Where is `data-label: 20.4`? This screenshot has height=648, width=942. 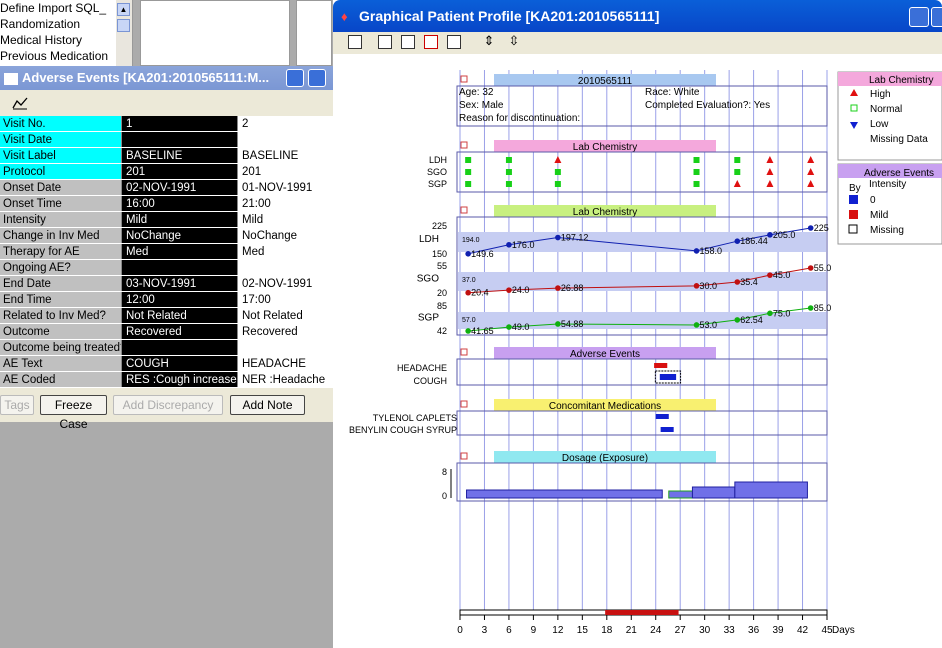
data-label: 20.4 is located at coordinates (480, 293).